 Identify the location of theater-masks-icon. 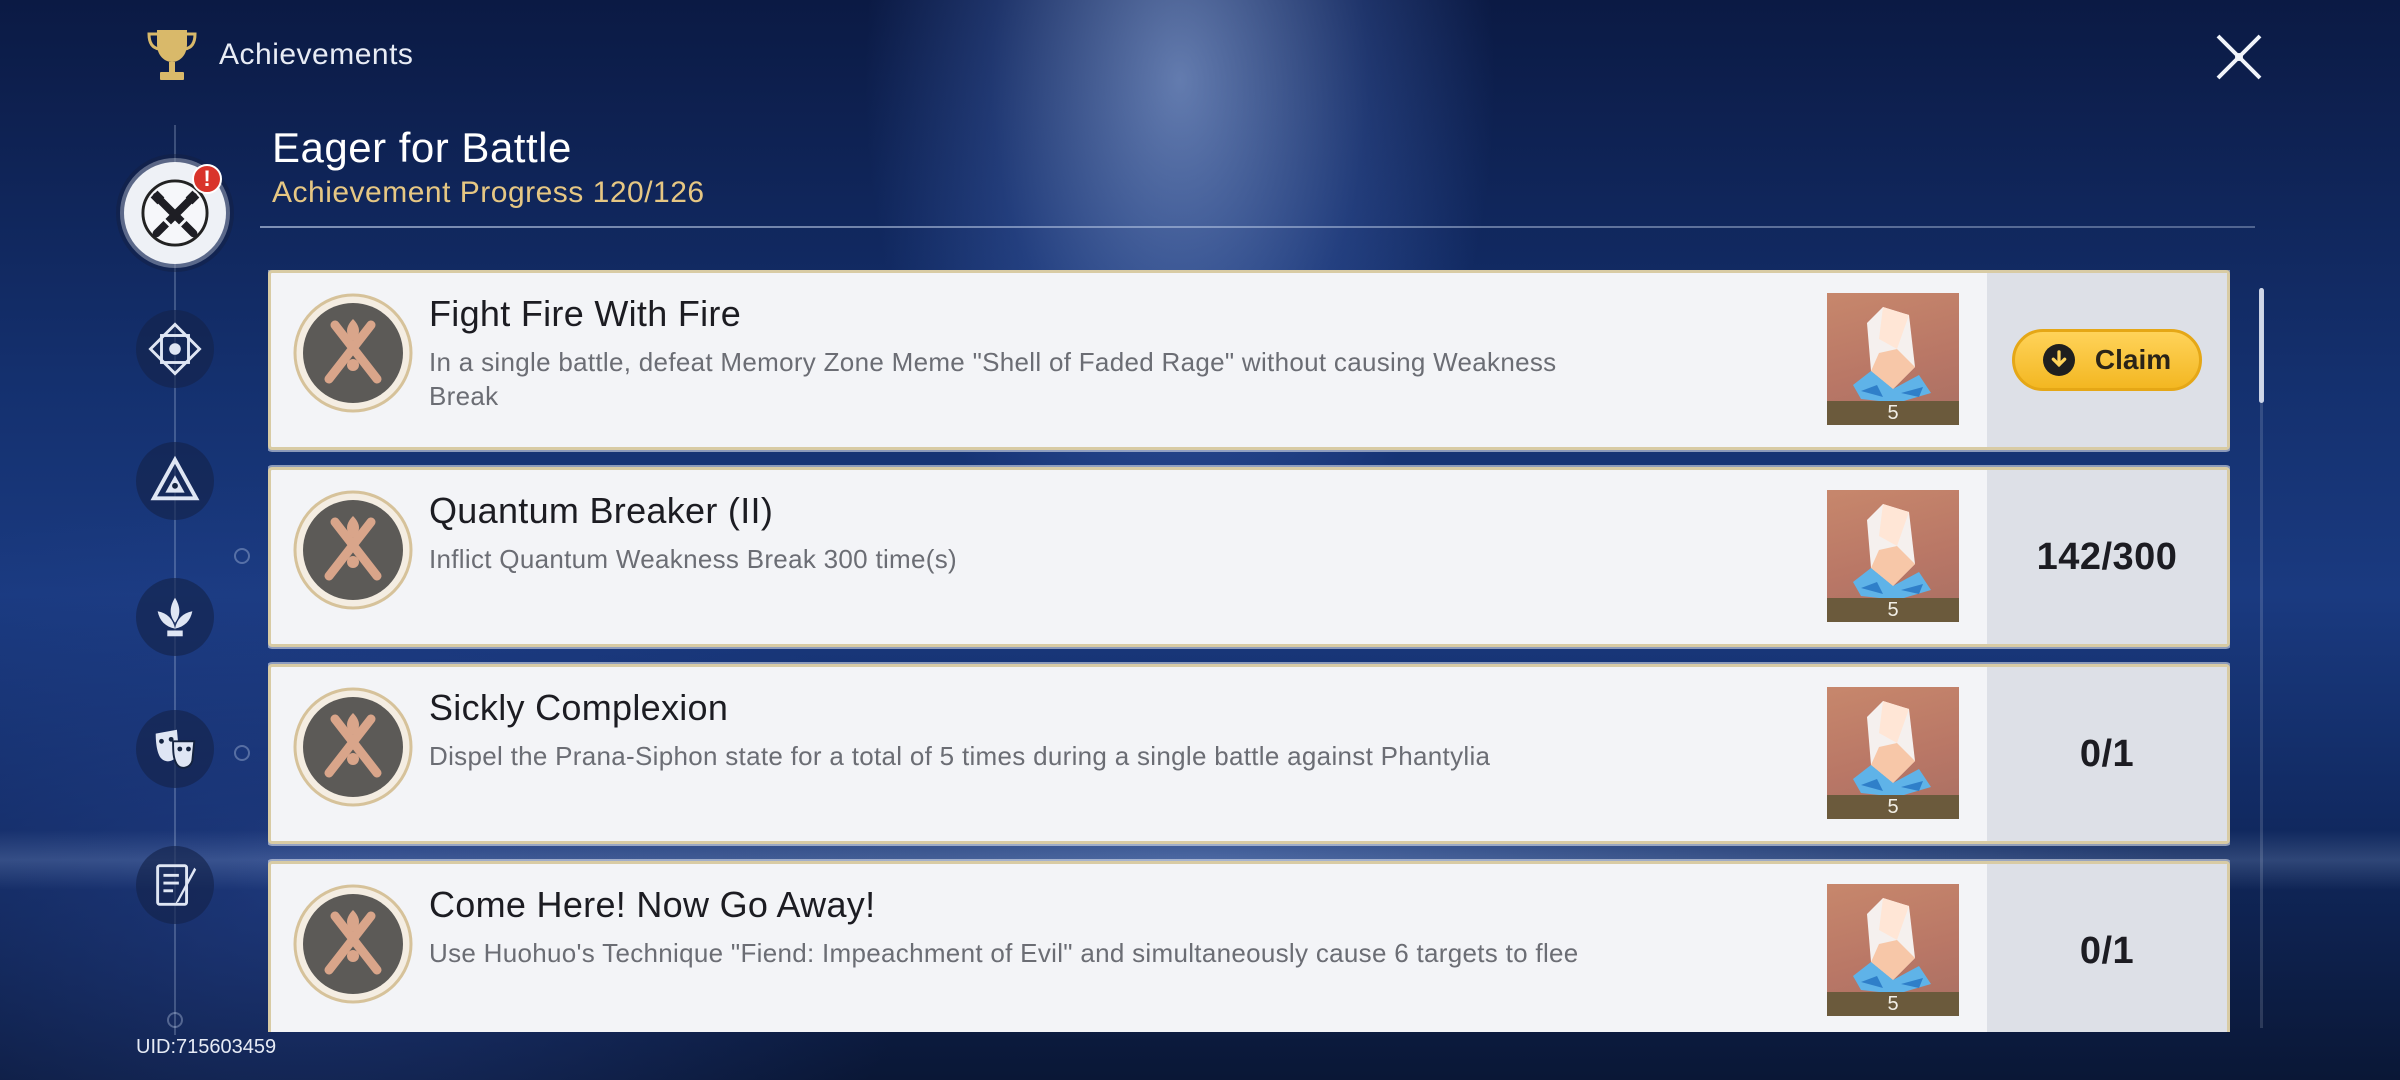
(175, 749).